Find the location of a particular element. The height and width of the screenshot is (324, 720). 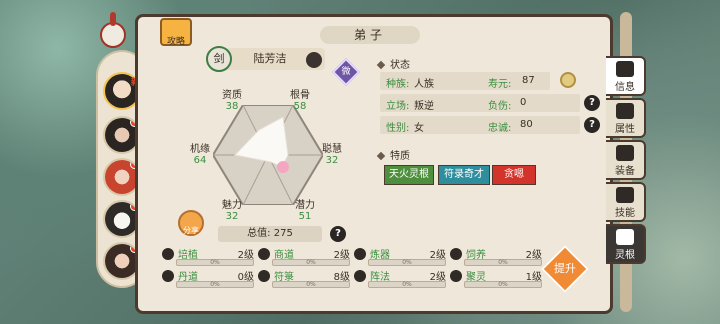

tab-skills: 技能 is located at coordinates (626, 202).